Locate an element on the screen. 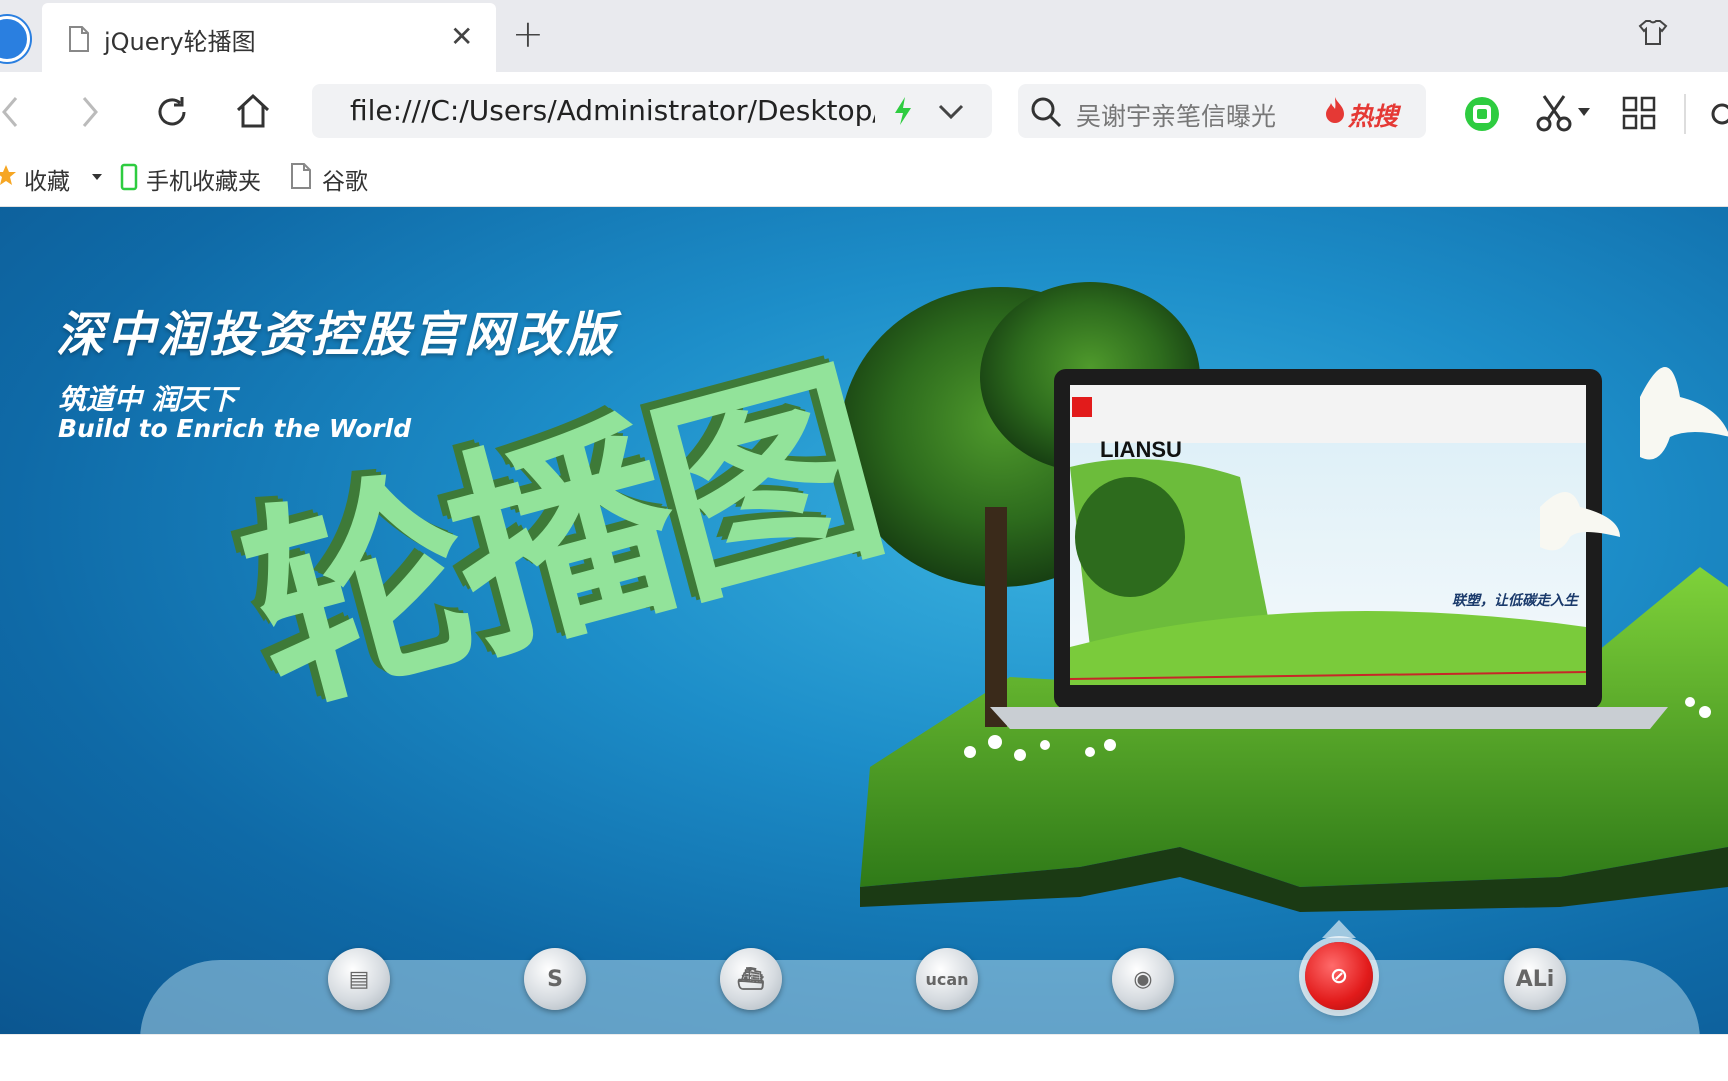 This screenshot has width=1728, height=1081. shirt-icon is located at coordinates (1653, 33).